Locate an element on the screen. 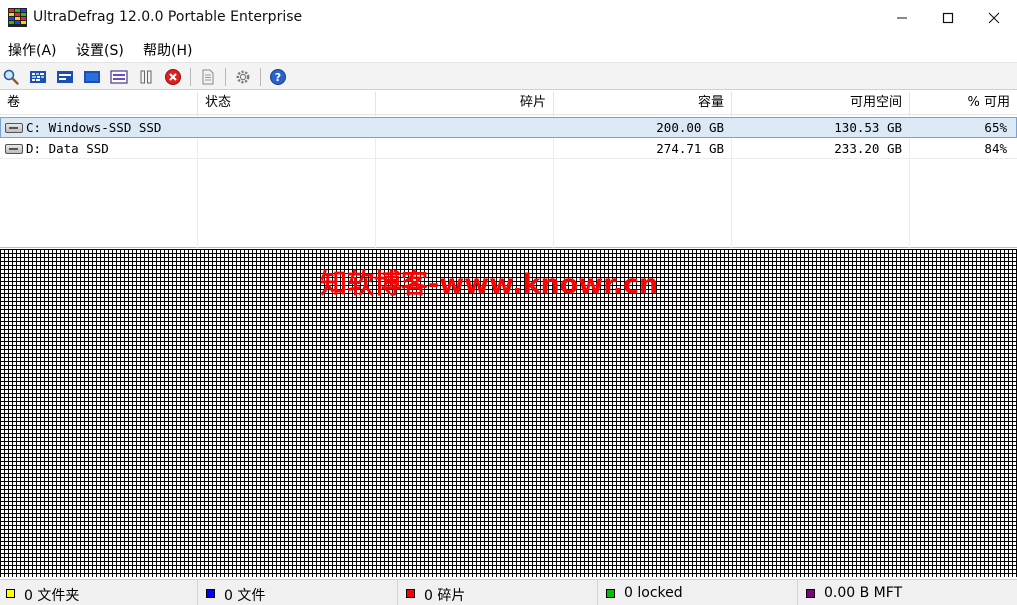 Image resolution: width=1017 pixels, height=605 pixels. pause-icon is located at coordinates (146, 77).